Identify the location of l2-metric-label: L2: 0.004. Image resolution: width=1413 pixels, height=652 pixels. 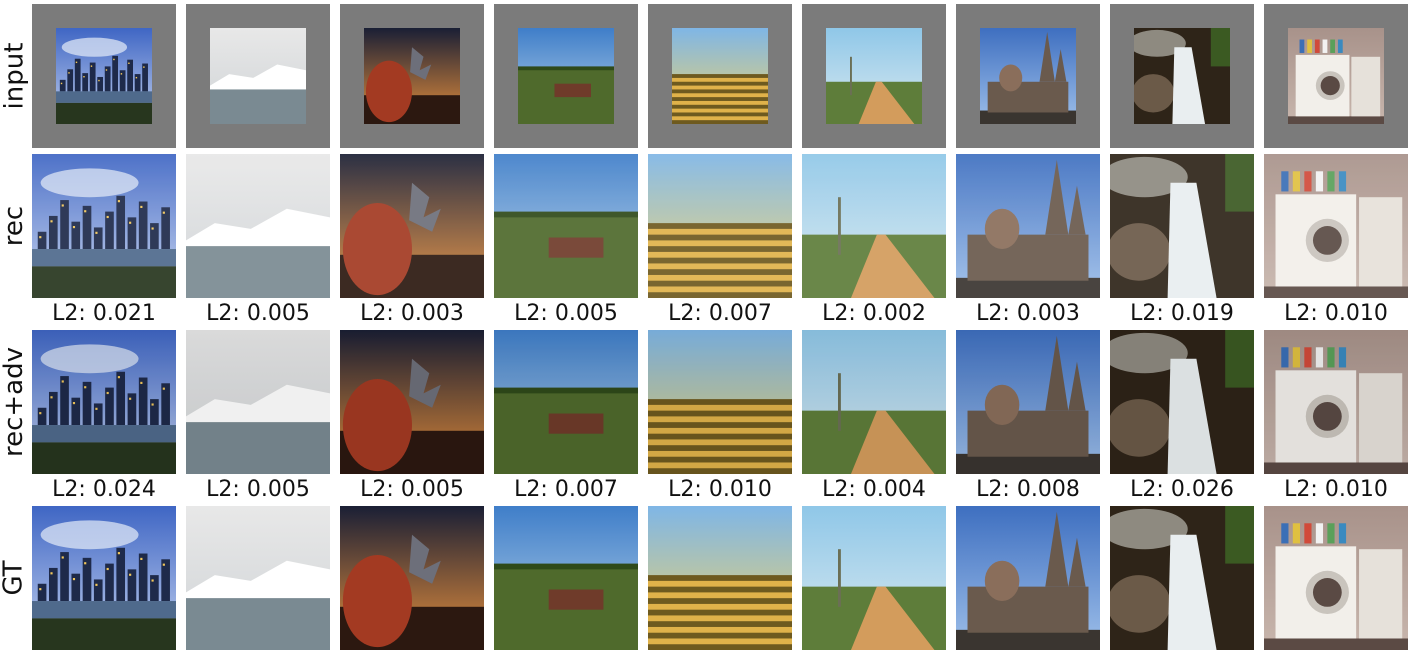
(874, 489).